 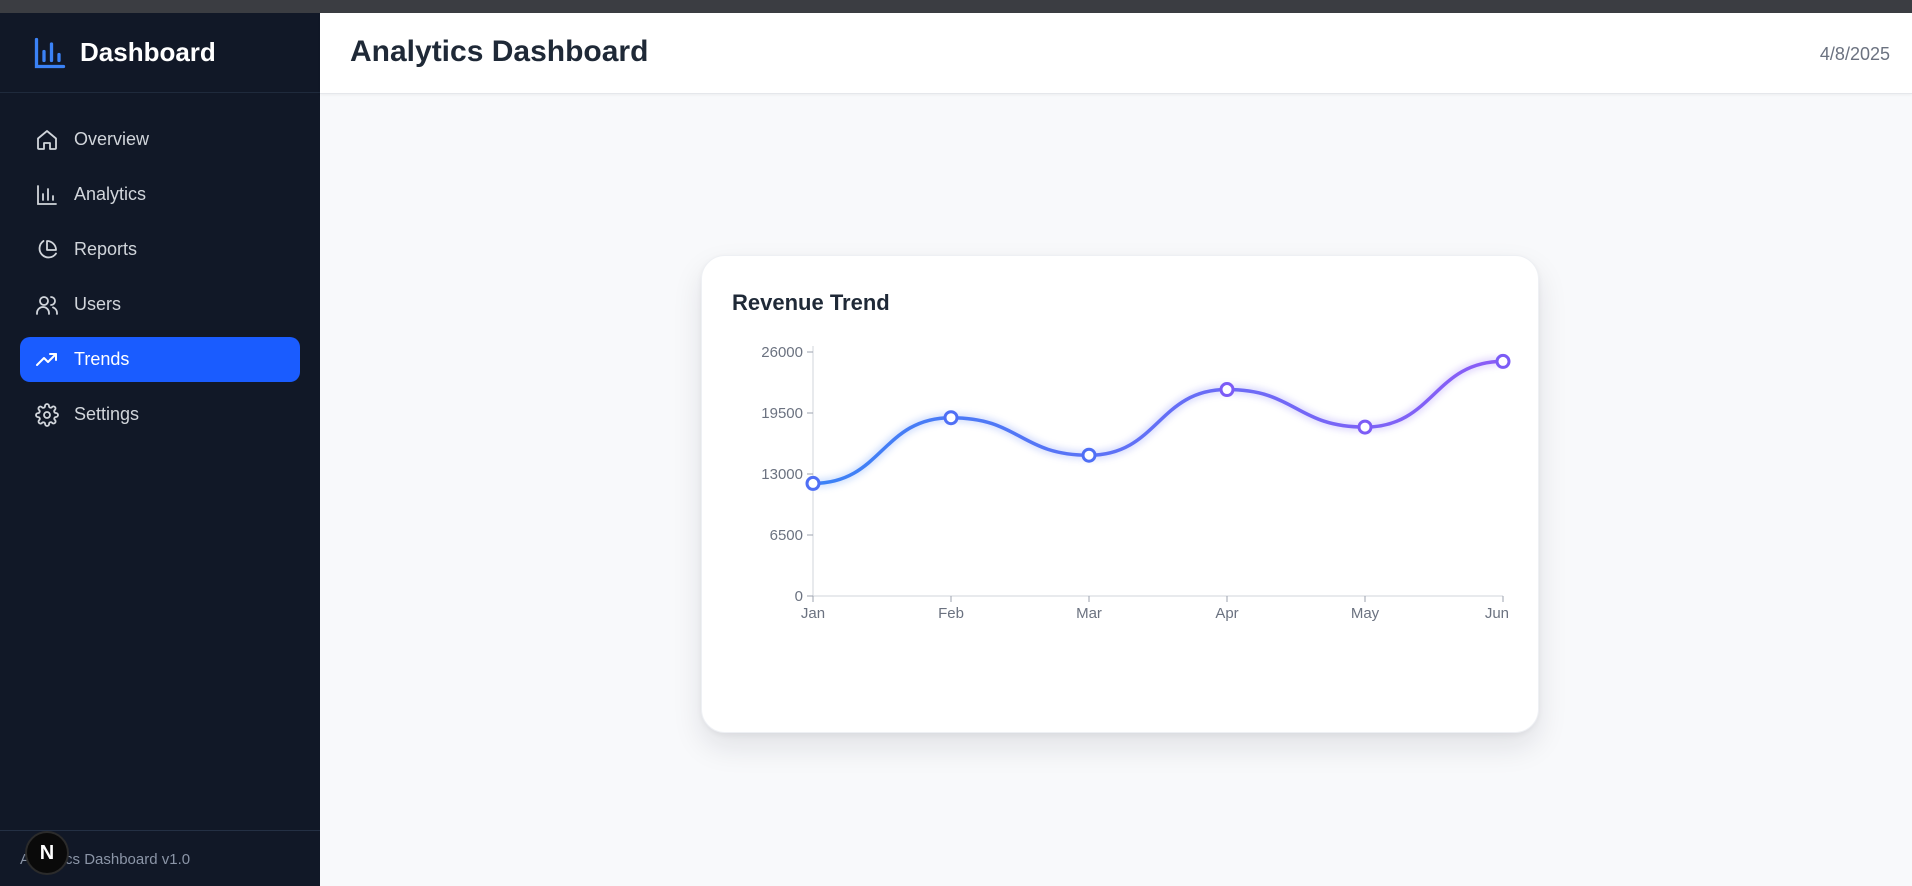 I want to click on current-date: 4/8/2025, so click(x=1854, y=54).